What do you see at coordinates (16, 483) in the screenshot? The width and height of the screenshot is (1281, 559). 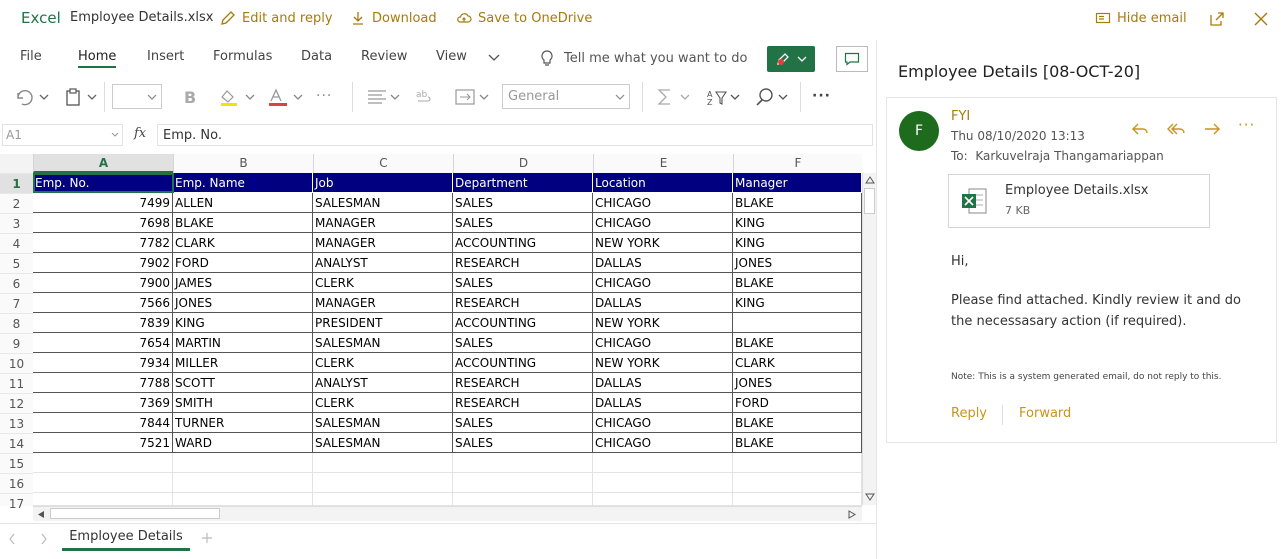 I see `row-header-16: 16` at bounding box center [16, 483].